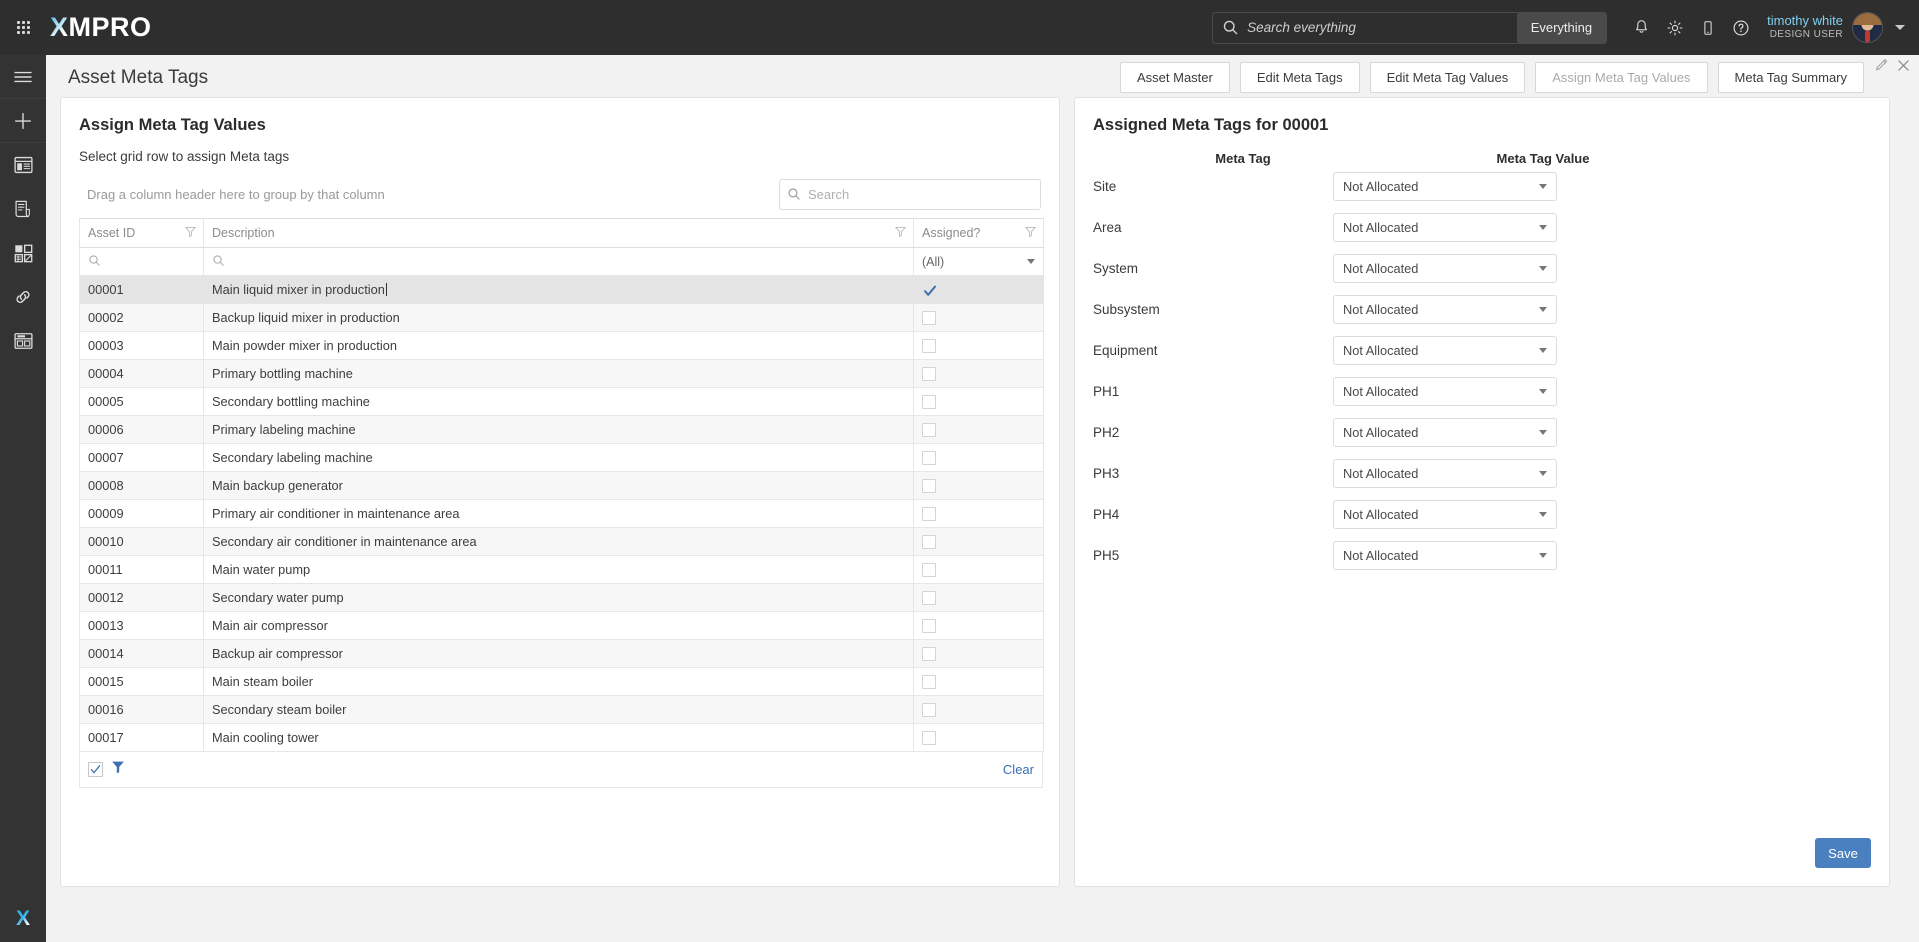 This screenshot has width=1919, height=942. Describe the element at coordinates (1843, 853) in the screenshot. I see `save-button: Save` at that location.